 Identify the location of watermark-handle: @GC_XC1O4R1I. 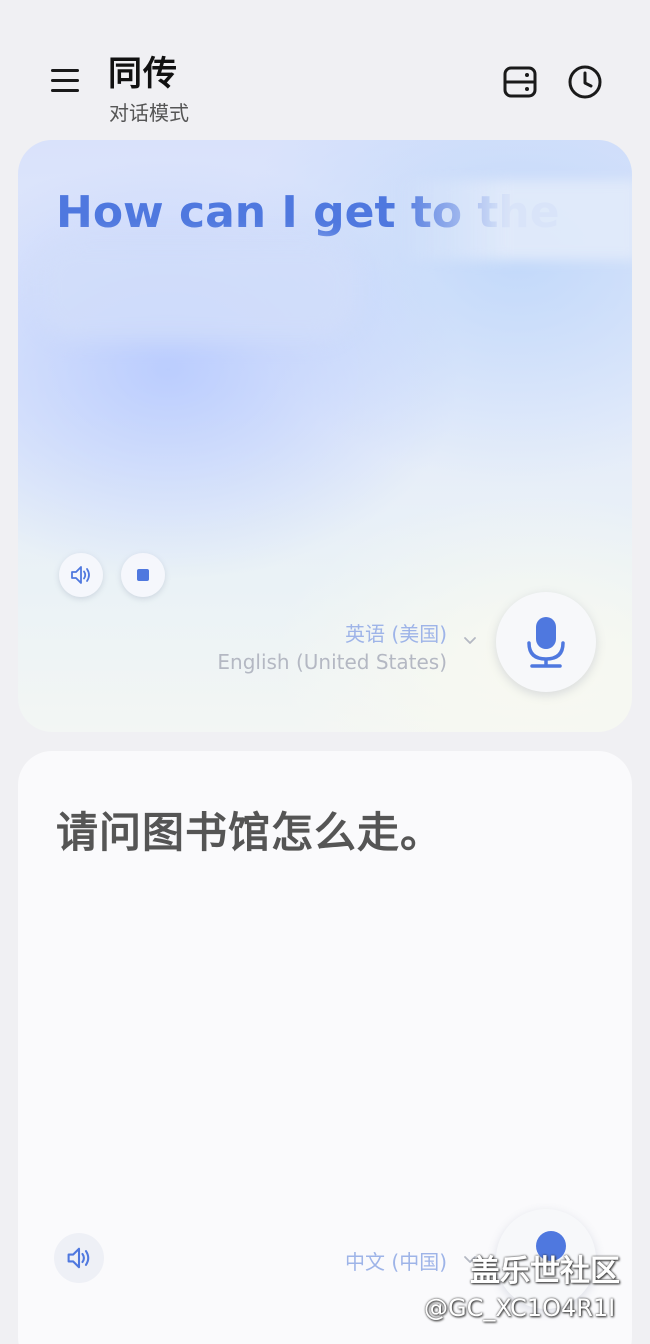
(520, 1308).